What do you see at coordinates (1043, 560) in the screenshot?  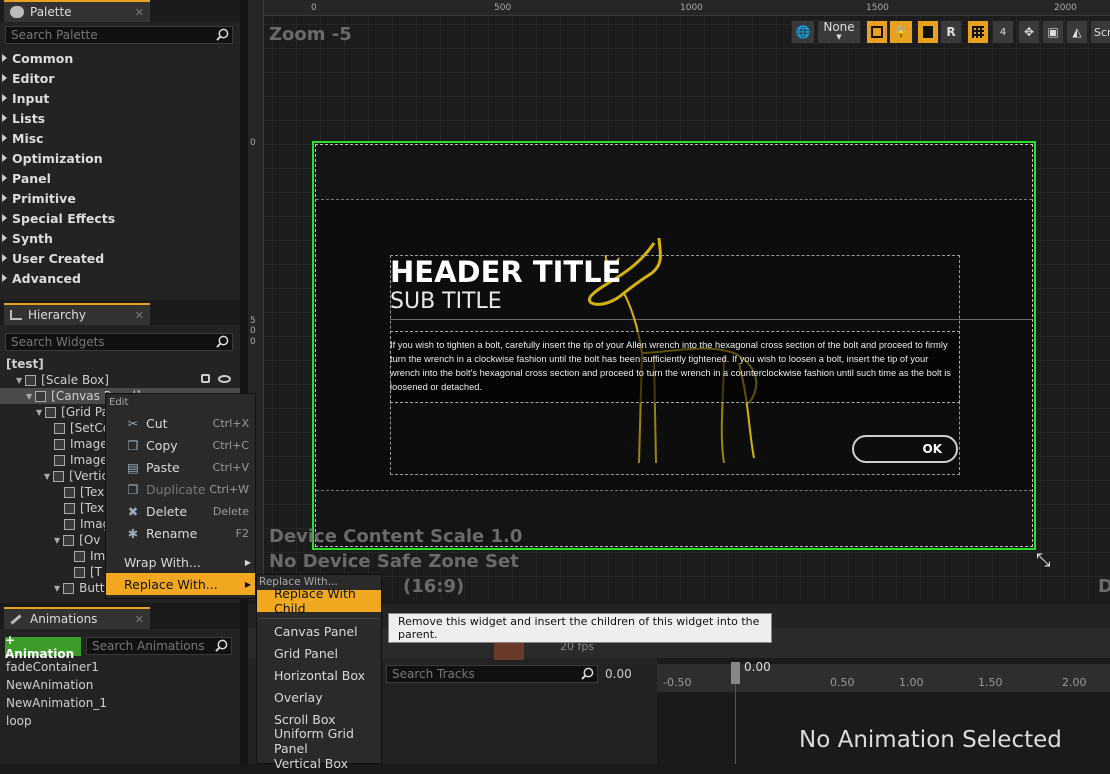 I see `resize-handle-icon: ⤡` at bounding box center [1043, 560].